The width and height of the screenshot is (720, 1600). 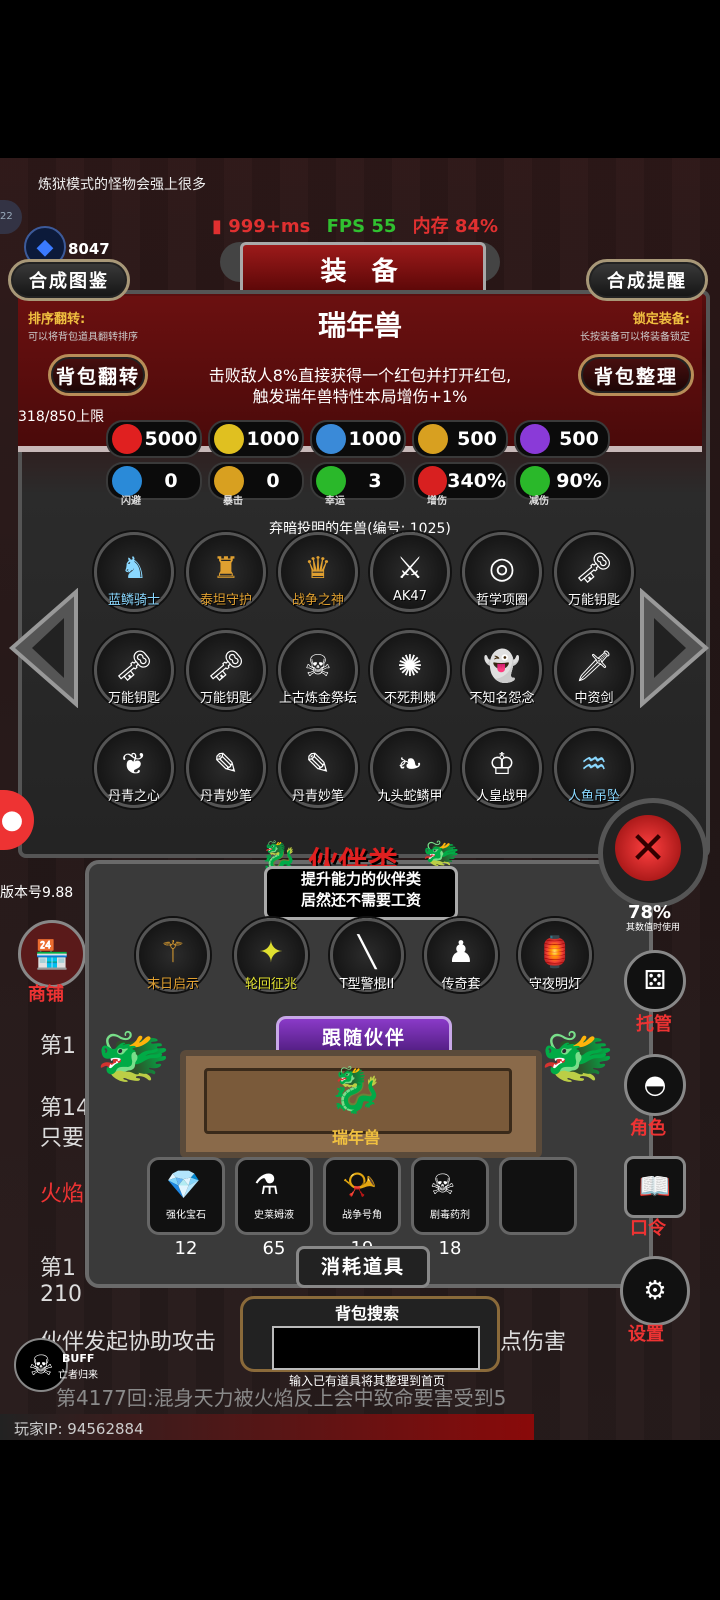 I want to click on arrow-left-icon, so click(x=43, y=648).